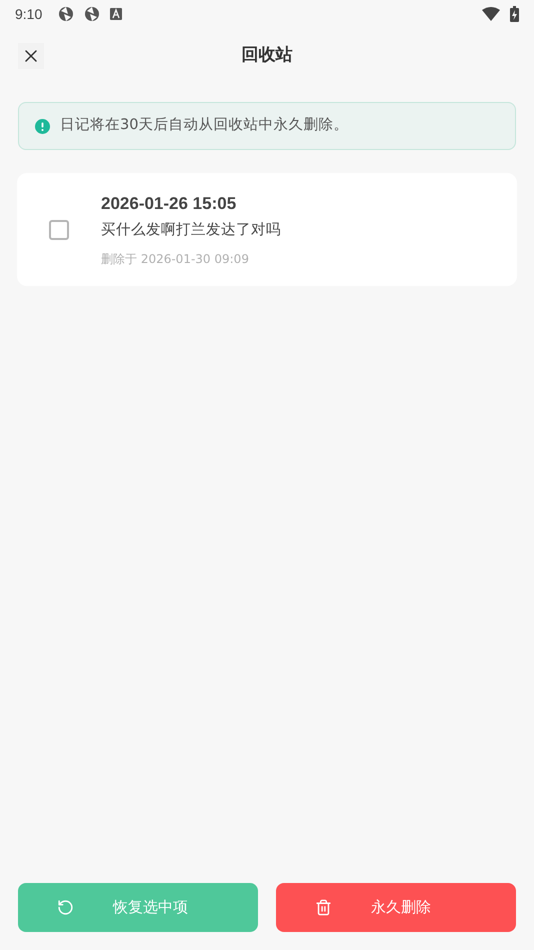 This screenshot has height=950, width=534. I want to click on close-button, so click(31, 56).